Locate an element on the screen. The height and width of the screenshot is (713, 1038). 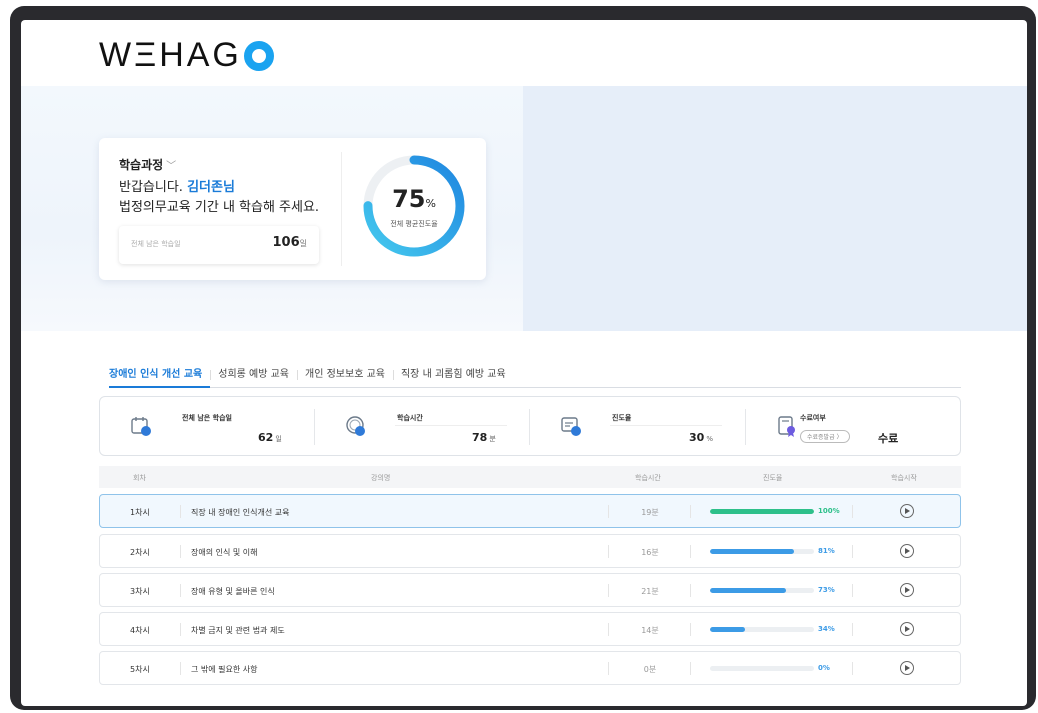
remaining-days-box: 전체 남은 학습일 106일 is located at coordinates (219, 245).